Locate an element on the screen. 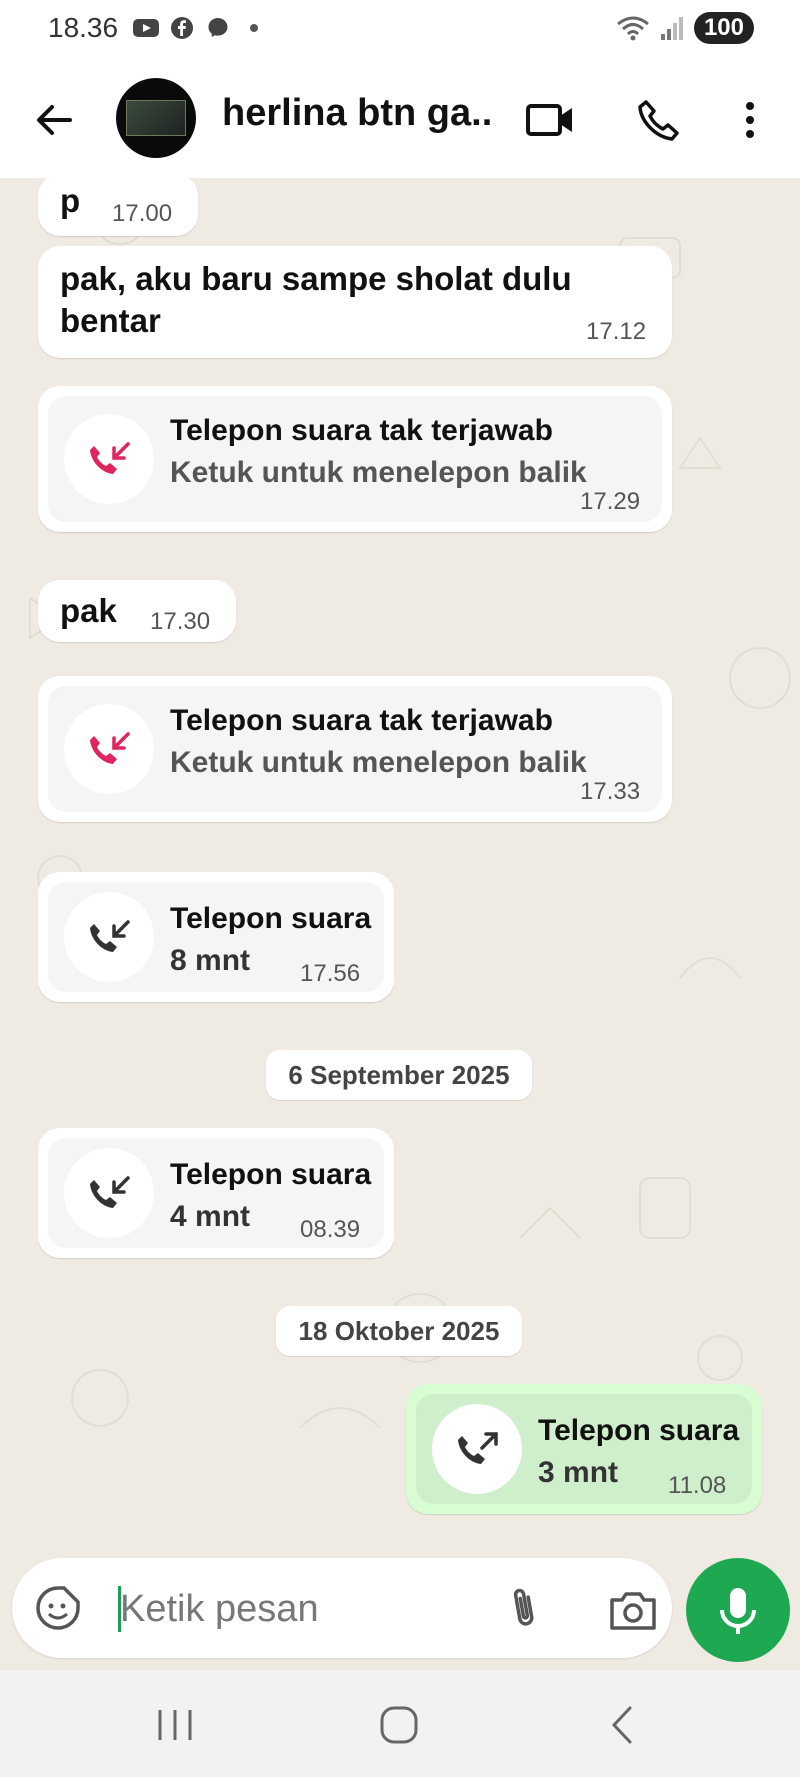 This screenshot has height=1777, width=800. message-time: 17.56 is located at coordinates (330, 973).